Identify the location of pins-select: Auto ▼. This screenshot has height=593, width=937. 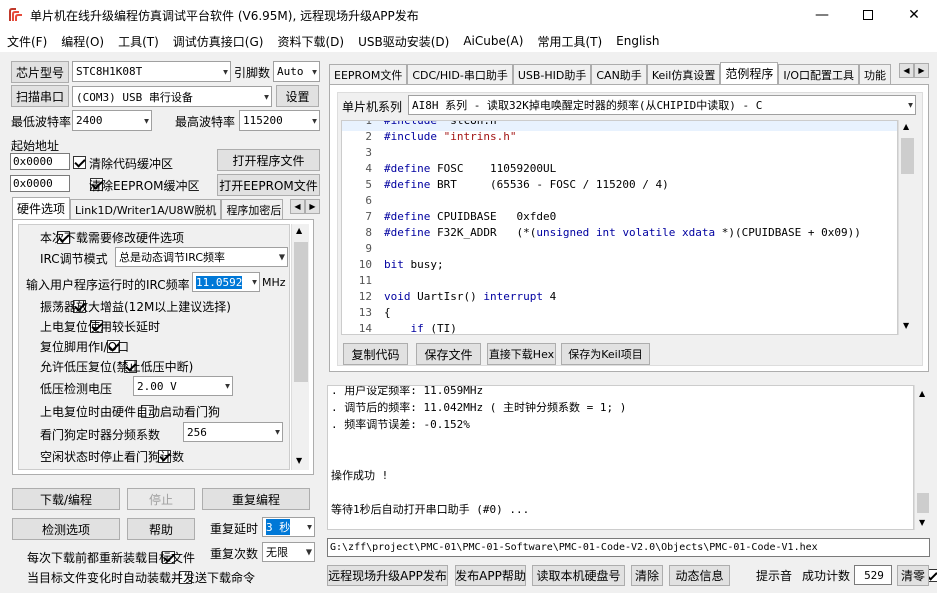
(296, 71).